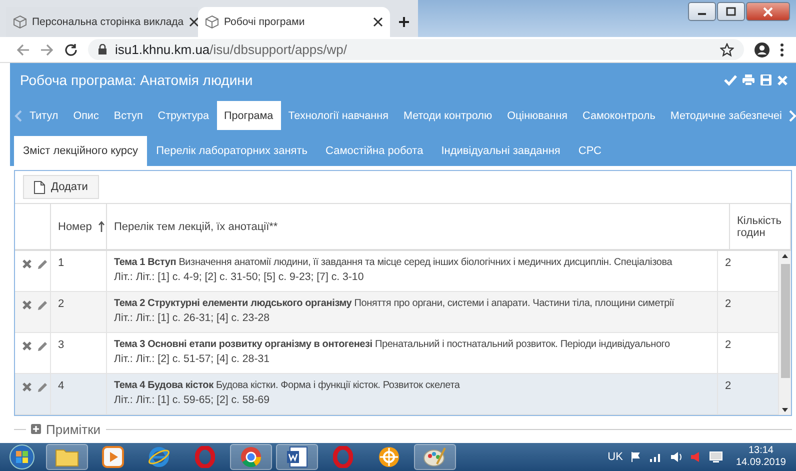  Describe the element at coordinates (71, 49) in the screenshot. I see `reload-icon` at that location.